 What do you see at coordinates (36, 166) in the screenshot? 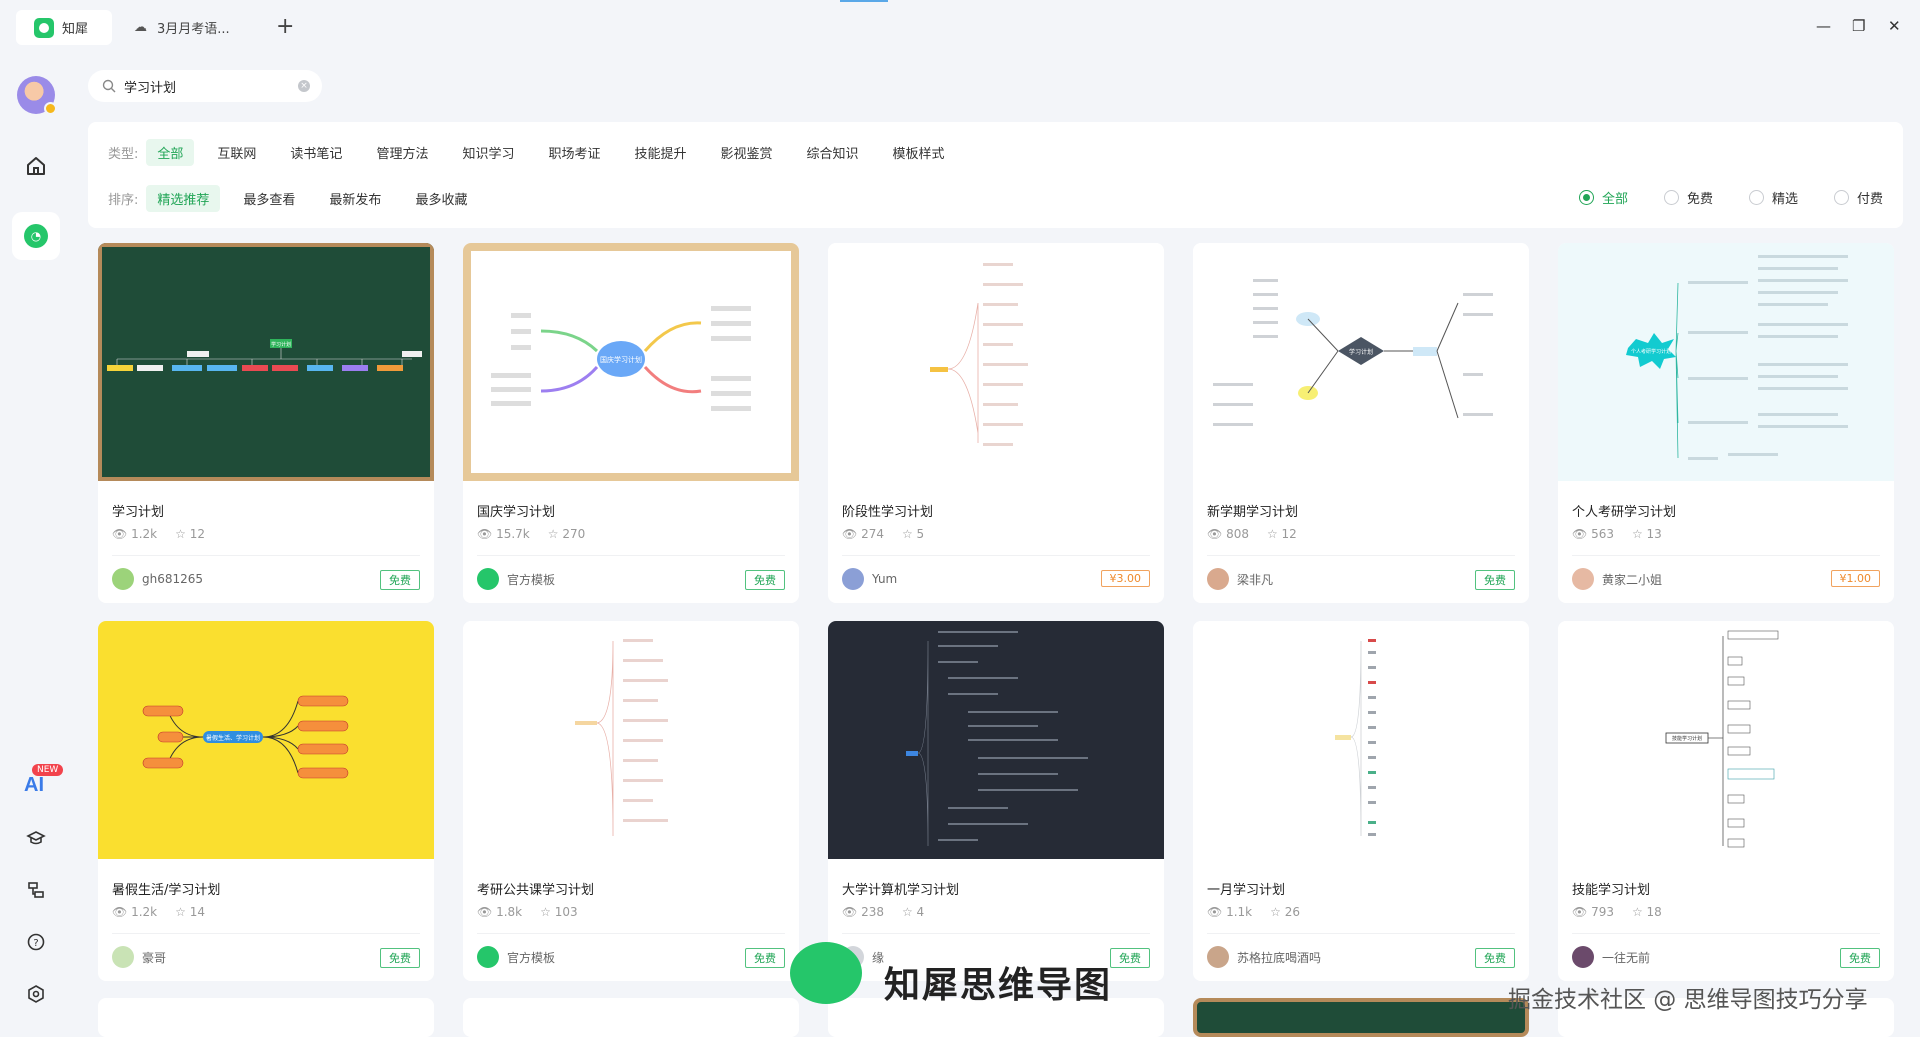
I see `home-icon` at bounding box center [36, 166].